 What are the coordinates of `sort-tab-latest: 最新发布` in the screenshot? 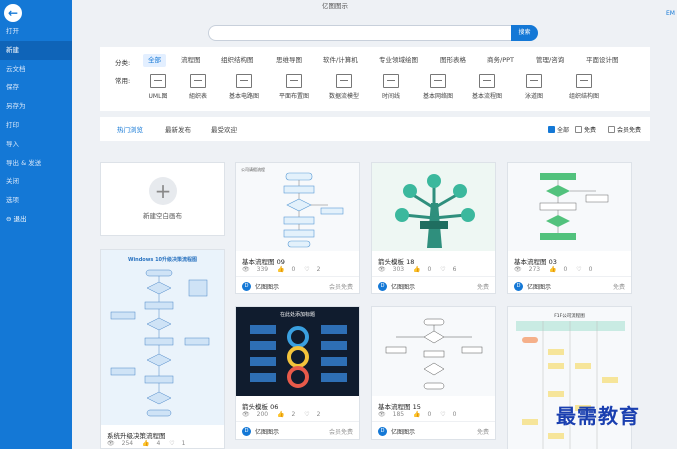 It's located at (178, 129).